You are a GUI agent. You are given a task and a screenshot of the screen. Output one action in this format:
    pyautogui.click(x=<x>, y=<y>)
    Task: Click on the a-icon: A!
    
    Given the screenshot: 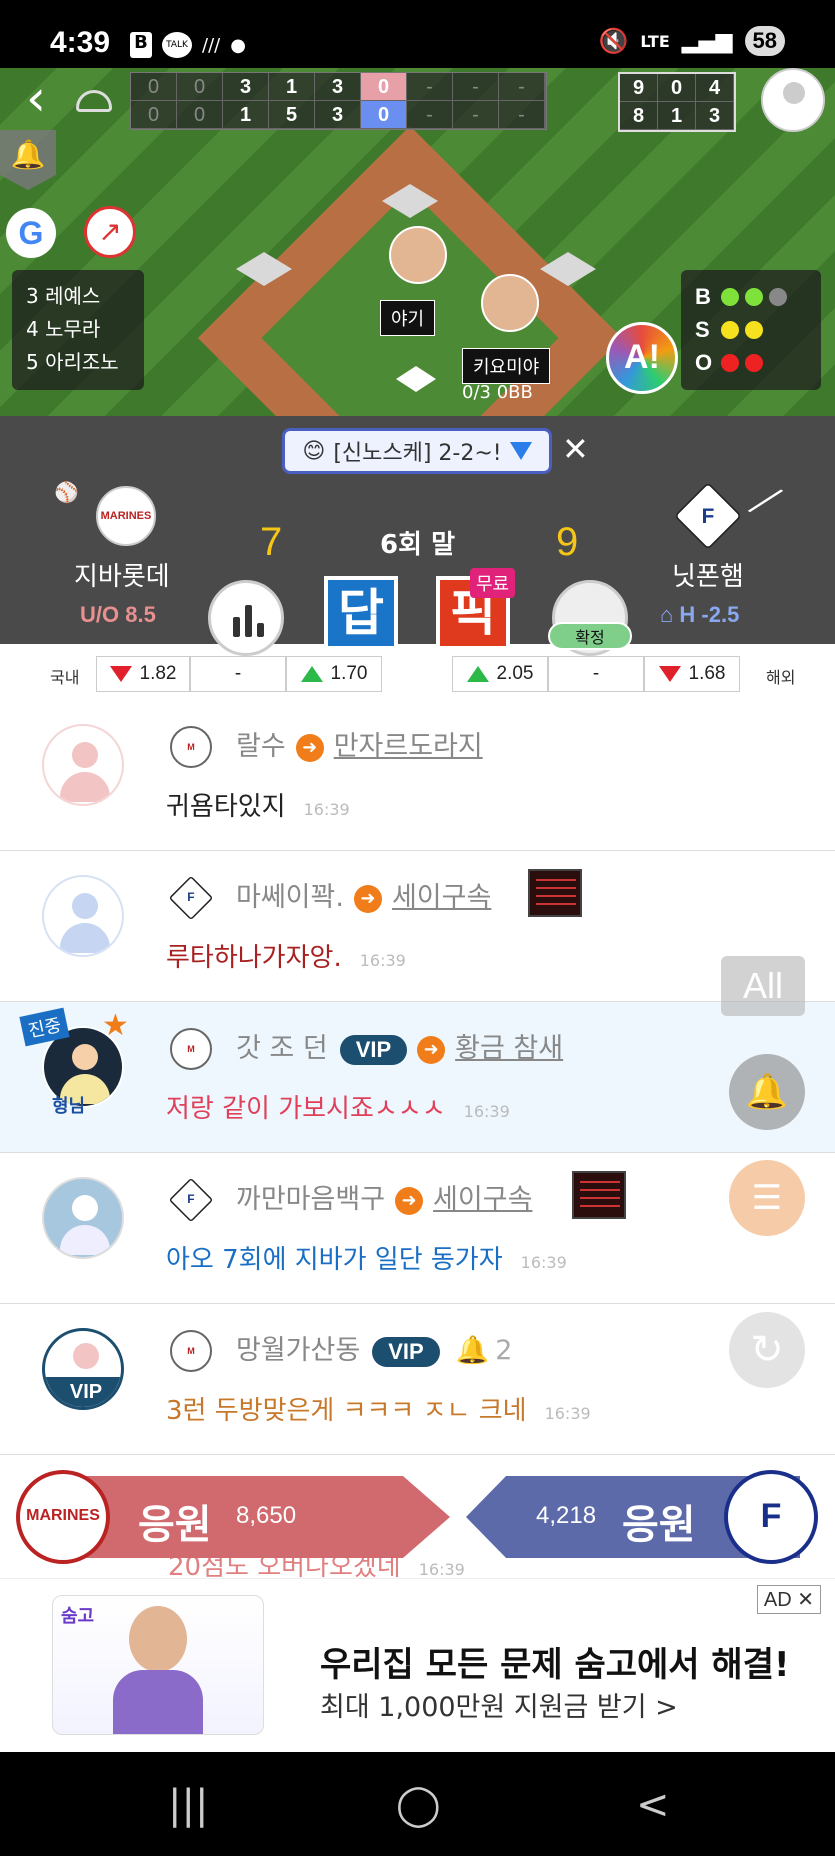 What is the action you would take?
    pyautogui.click(x=642, y=358)
    